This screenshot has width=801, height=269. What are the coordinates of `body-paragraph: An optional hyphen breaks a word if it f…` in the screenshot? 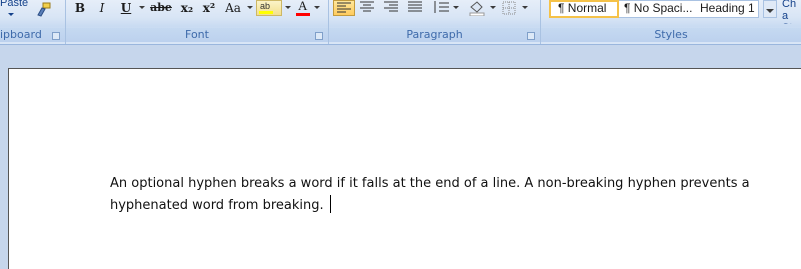 It's located at (430, 194).